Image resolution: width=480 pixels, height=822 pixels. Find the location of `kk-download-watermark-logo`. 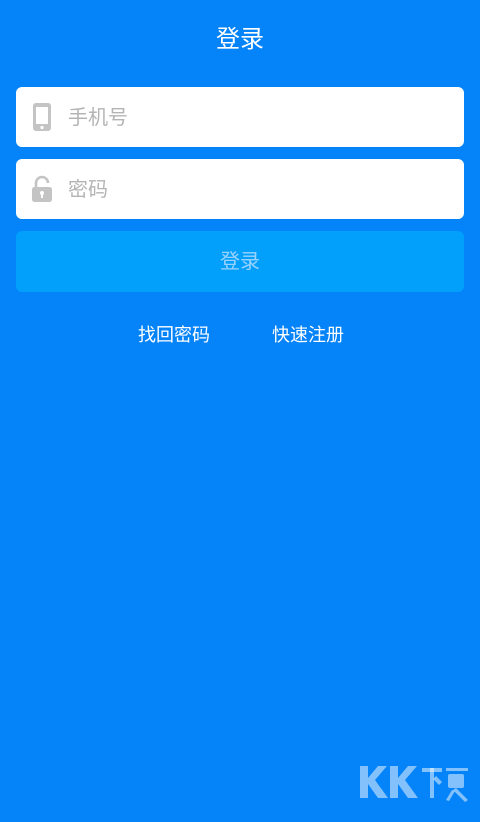

kk-download-watermark-logo is located at coordinates (414, 784).